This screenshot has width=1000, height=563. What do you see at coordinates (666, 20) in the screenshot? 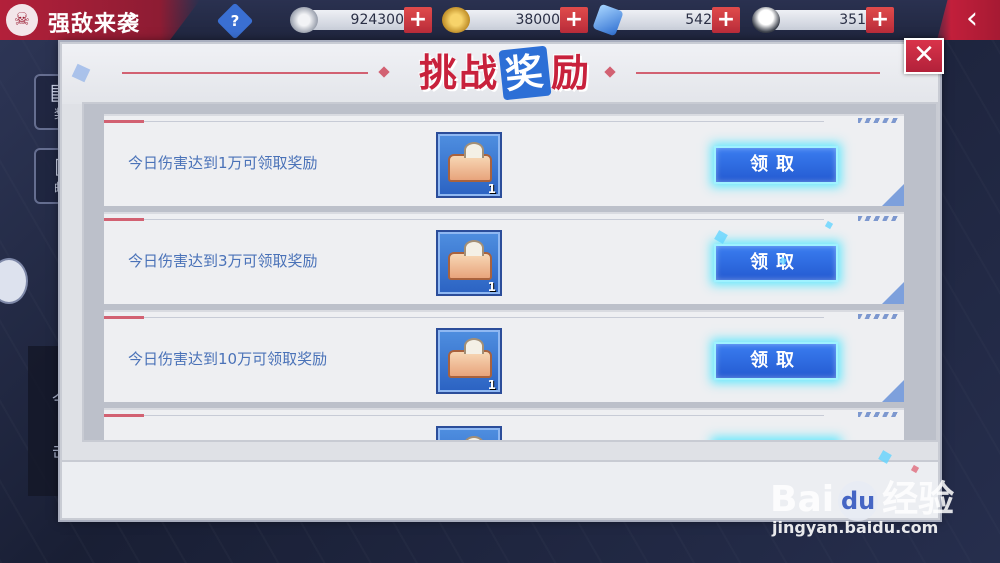
I see `resource-crystal: 542 +` at bounding box center [666, 20].